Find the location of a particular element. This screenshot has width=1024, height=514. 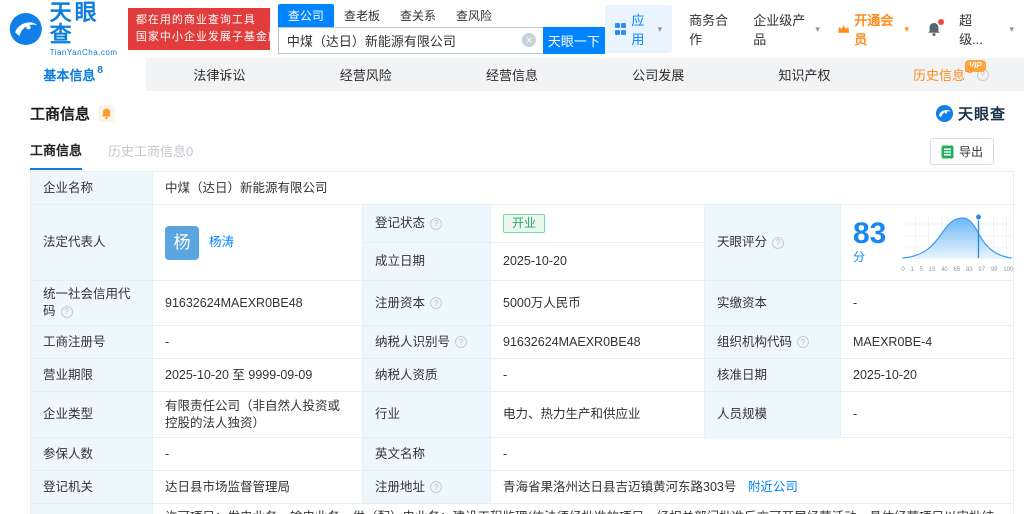

business-cooperation-link: 商务合作 is located at coordinates (712, 29).